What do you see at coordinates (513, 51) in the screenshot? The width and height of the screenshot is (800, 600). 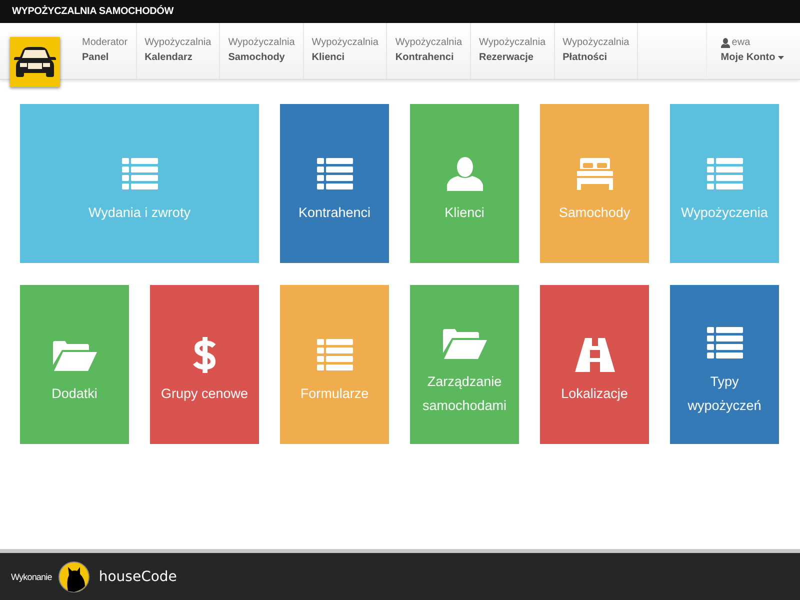 I see `nav-link: Wypożyczalnia Rezerwacje` at bounding box center [513, 51].